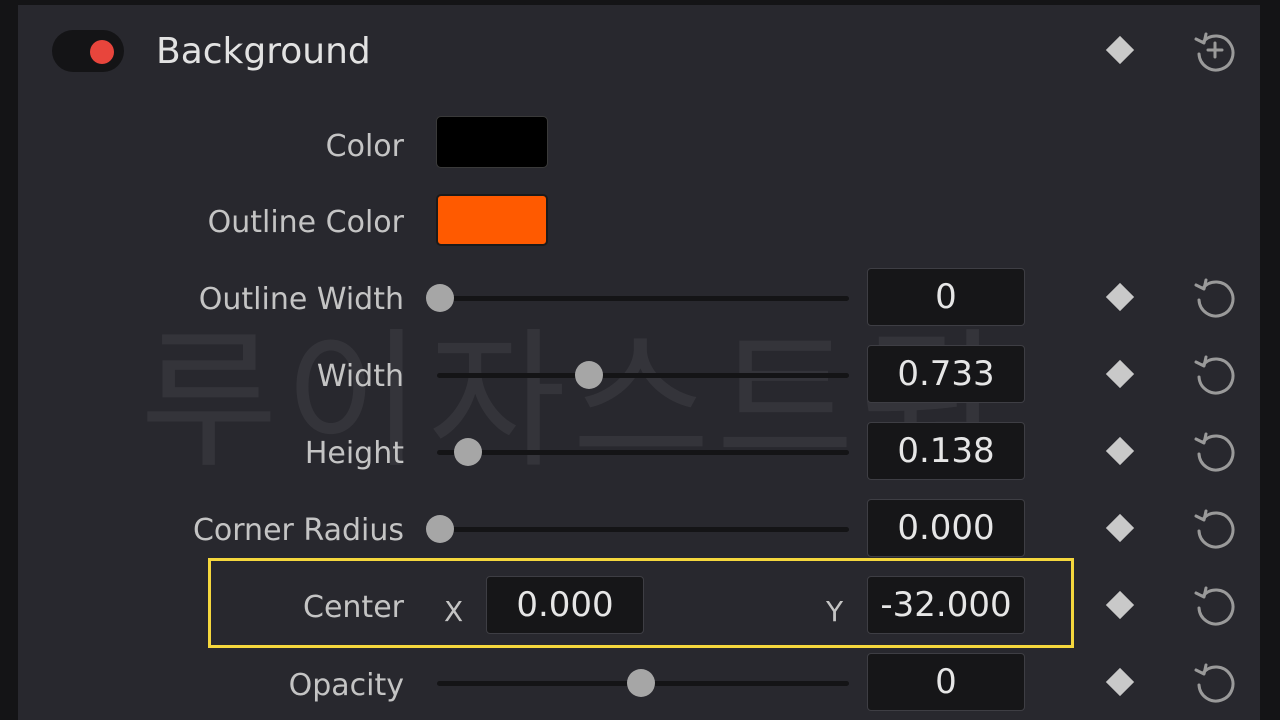 The image size is (1280, 720). What do you see at coordinates (364, 146) in the screenshot?
I see `color-label: Color` at bounding box center [364, 146].